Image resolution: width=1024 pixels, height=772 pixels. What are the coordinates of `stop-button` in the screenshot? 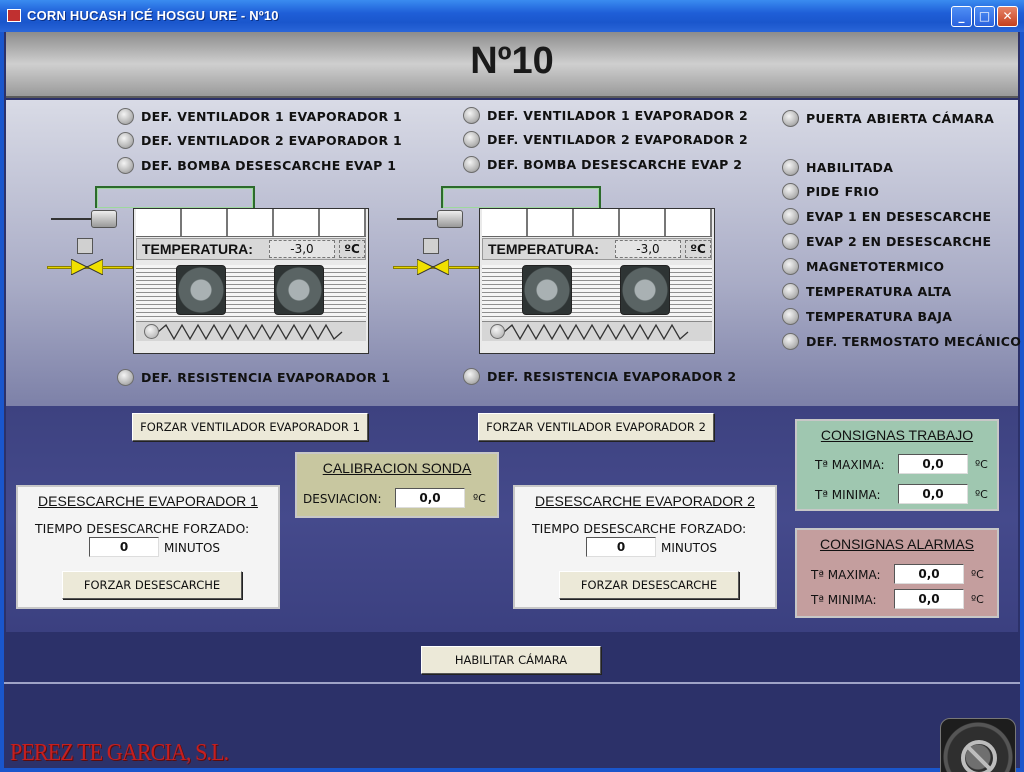 It's located at (978, 745).